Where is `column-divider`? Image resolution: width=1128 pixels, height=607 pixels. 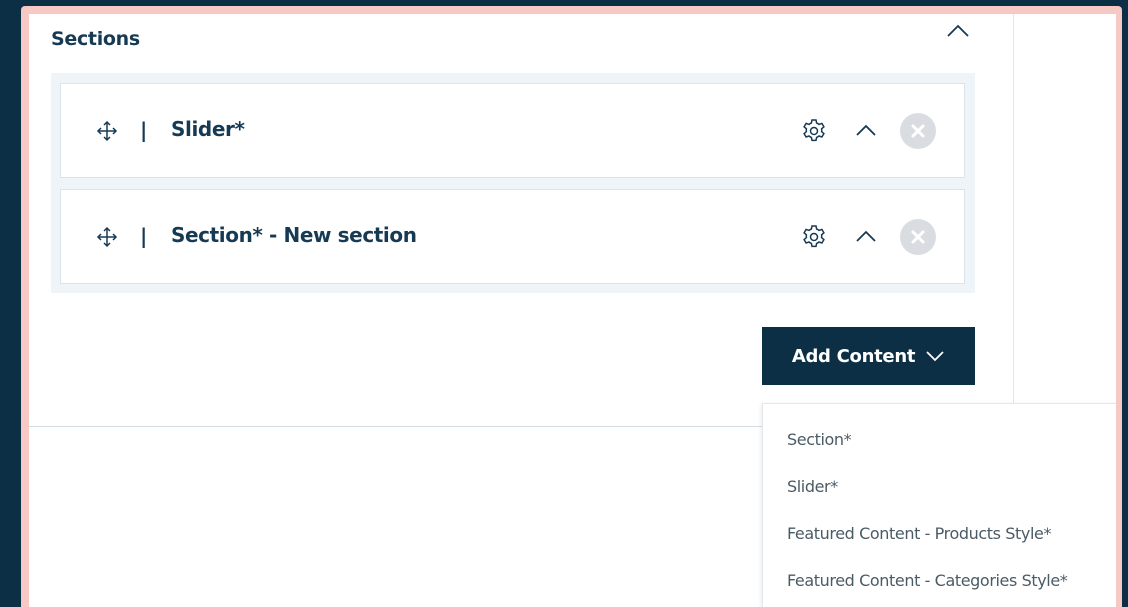
column-divider is located at coordinates (1013, 209).